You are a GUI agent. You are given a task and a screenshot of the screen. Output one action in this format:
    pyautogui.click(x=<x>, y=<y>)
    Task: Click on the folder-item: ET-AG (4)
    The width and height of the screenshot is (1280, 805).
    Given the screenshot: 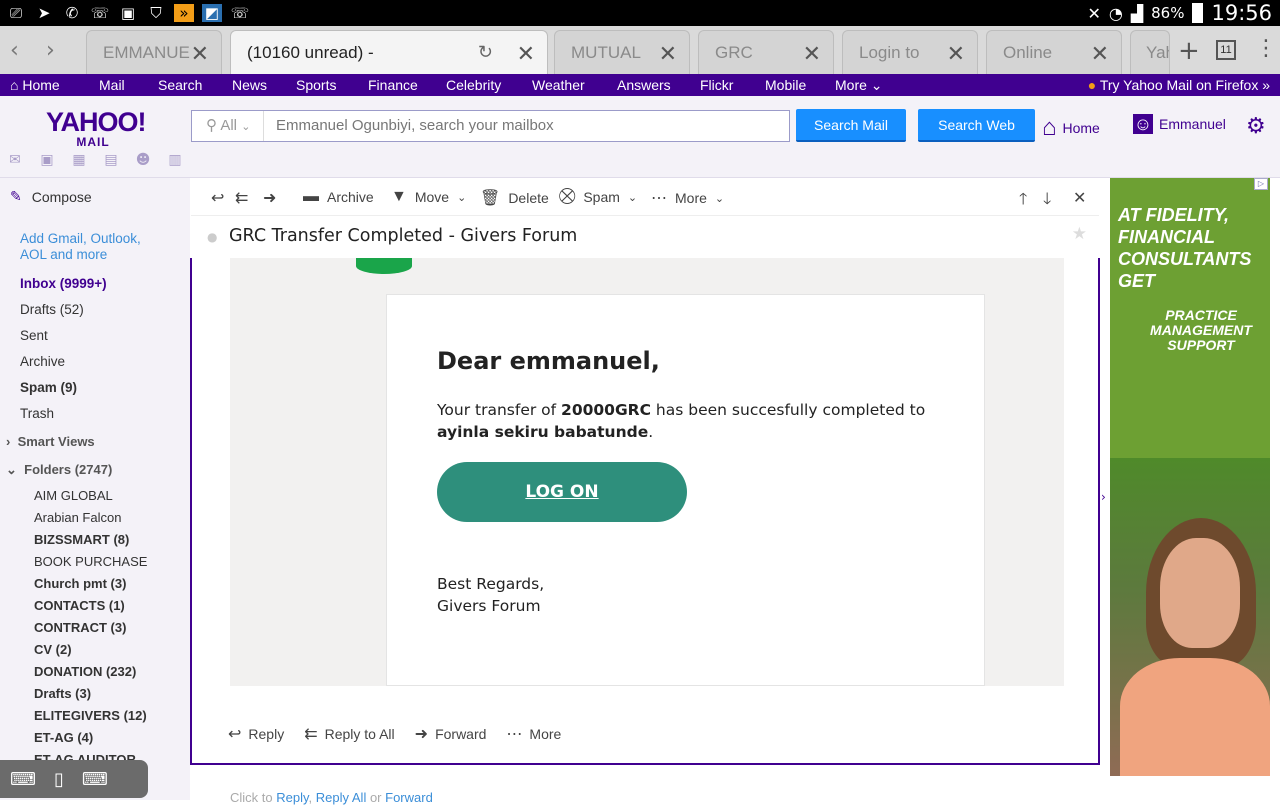 What is the action you would take?
    pyautogui.click(x=63, y=737)
    